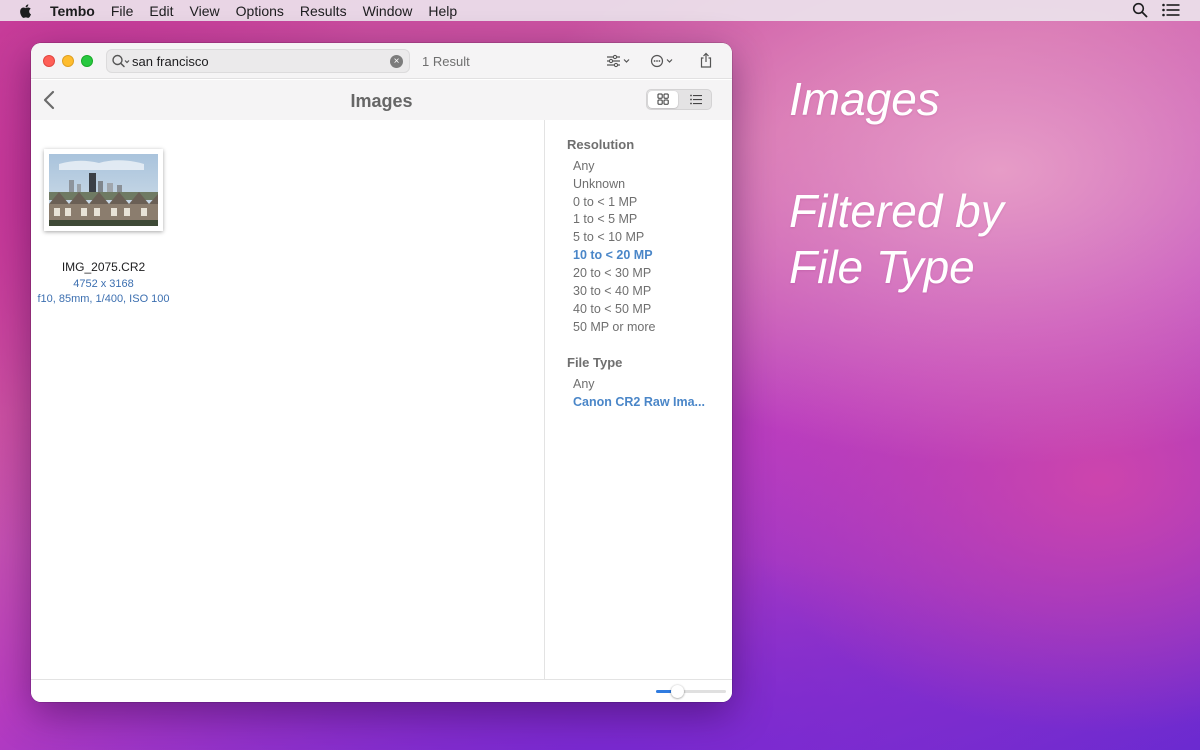  I want to click on resolution-option-50mp-plus: 50 MP or more, so click(614, 327).